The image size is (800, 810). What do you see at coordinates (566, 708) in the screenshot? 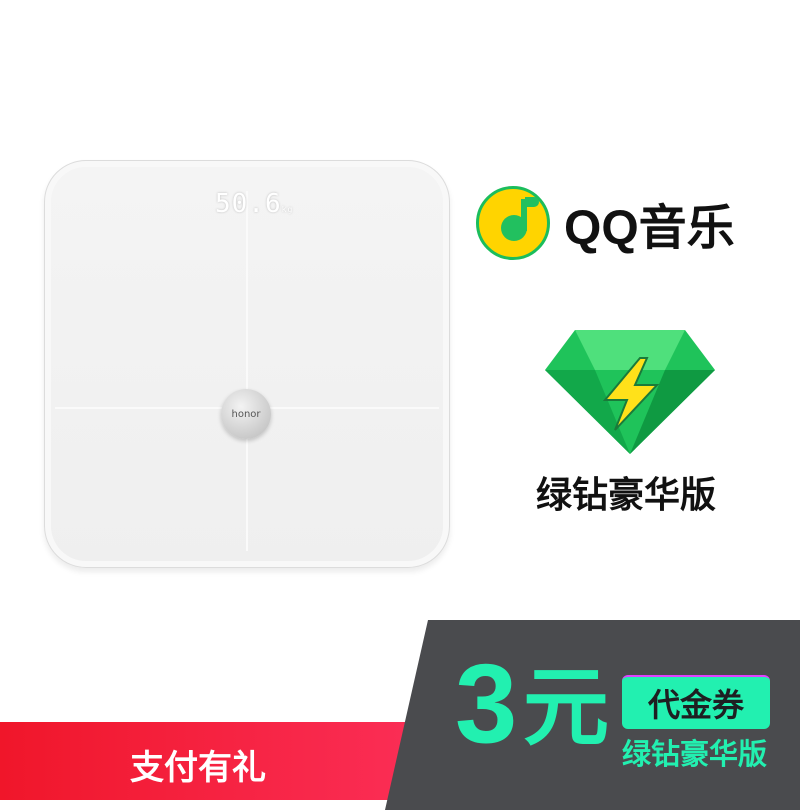
I see `voucher-currency: 元` at bounding box center [566, 708].